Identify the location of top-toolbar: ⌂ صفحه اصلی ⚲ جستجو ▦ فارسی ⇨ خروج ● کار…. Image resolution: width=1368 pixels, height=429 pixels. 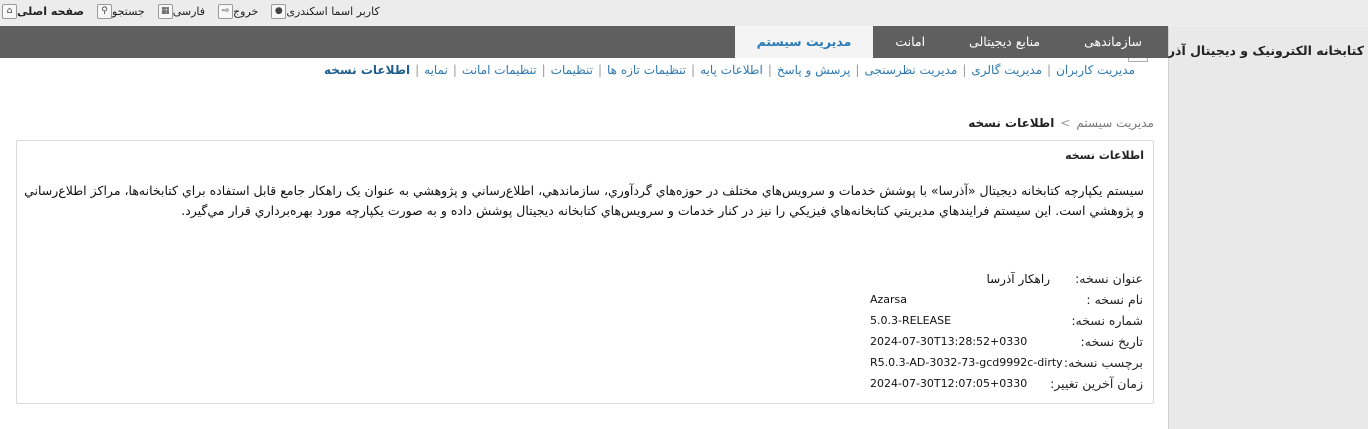
(684, 14).